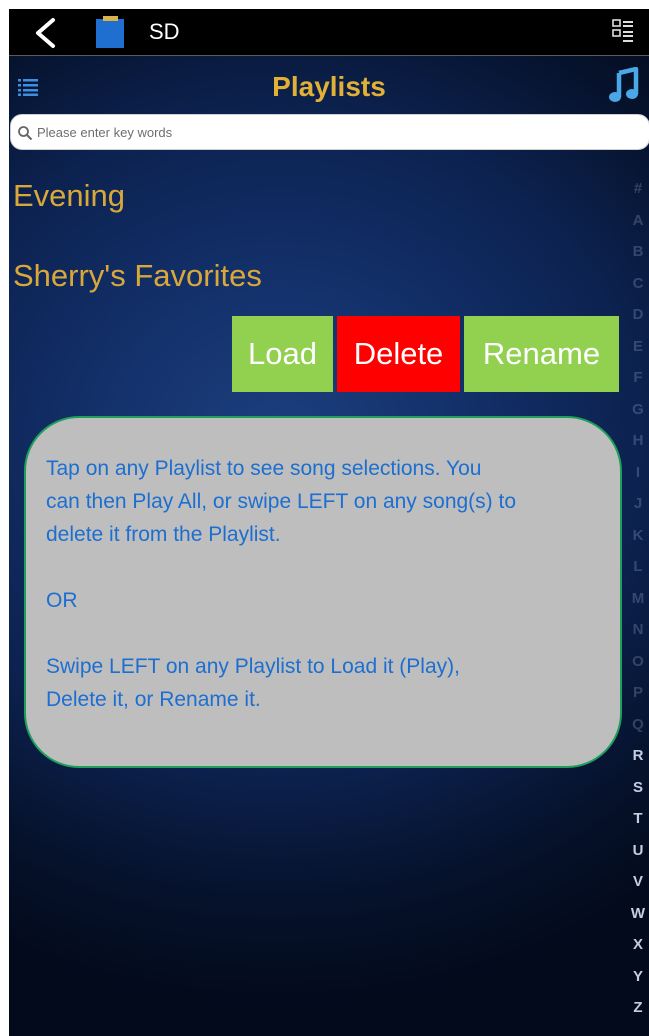 The height and width of the screenshot is (1036, 649). What do you see at coordinates (638, 473) in the screenshot?
I see `alphabet-index-letter: I` at bounding box center [638, 473].